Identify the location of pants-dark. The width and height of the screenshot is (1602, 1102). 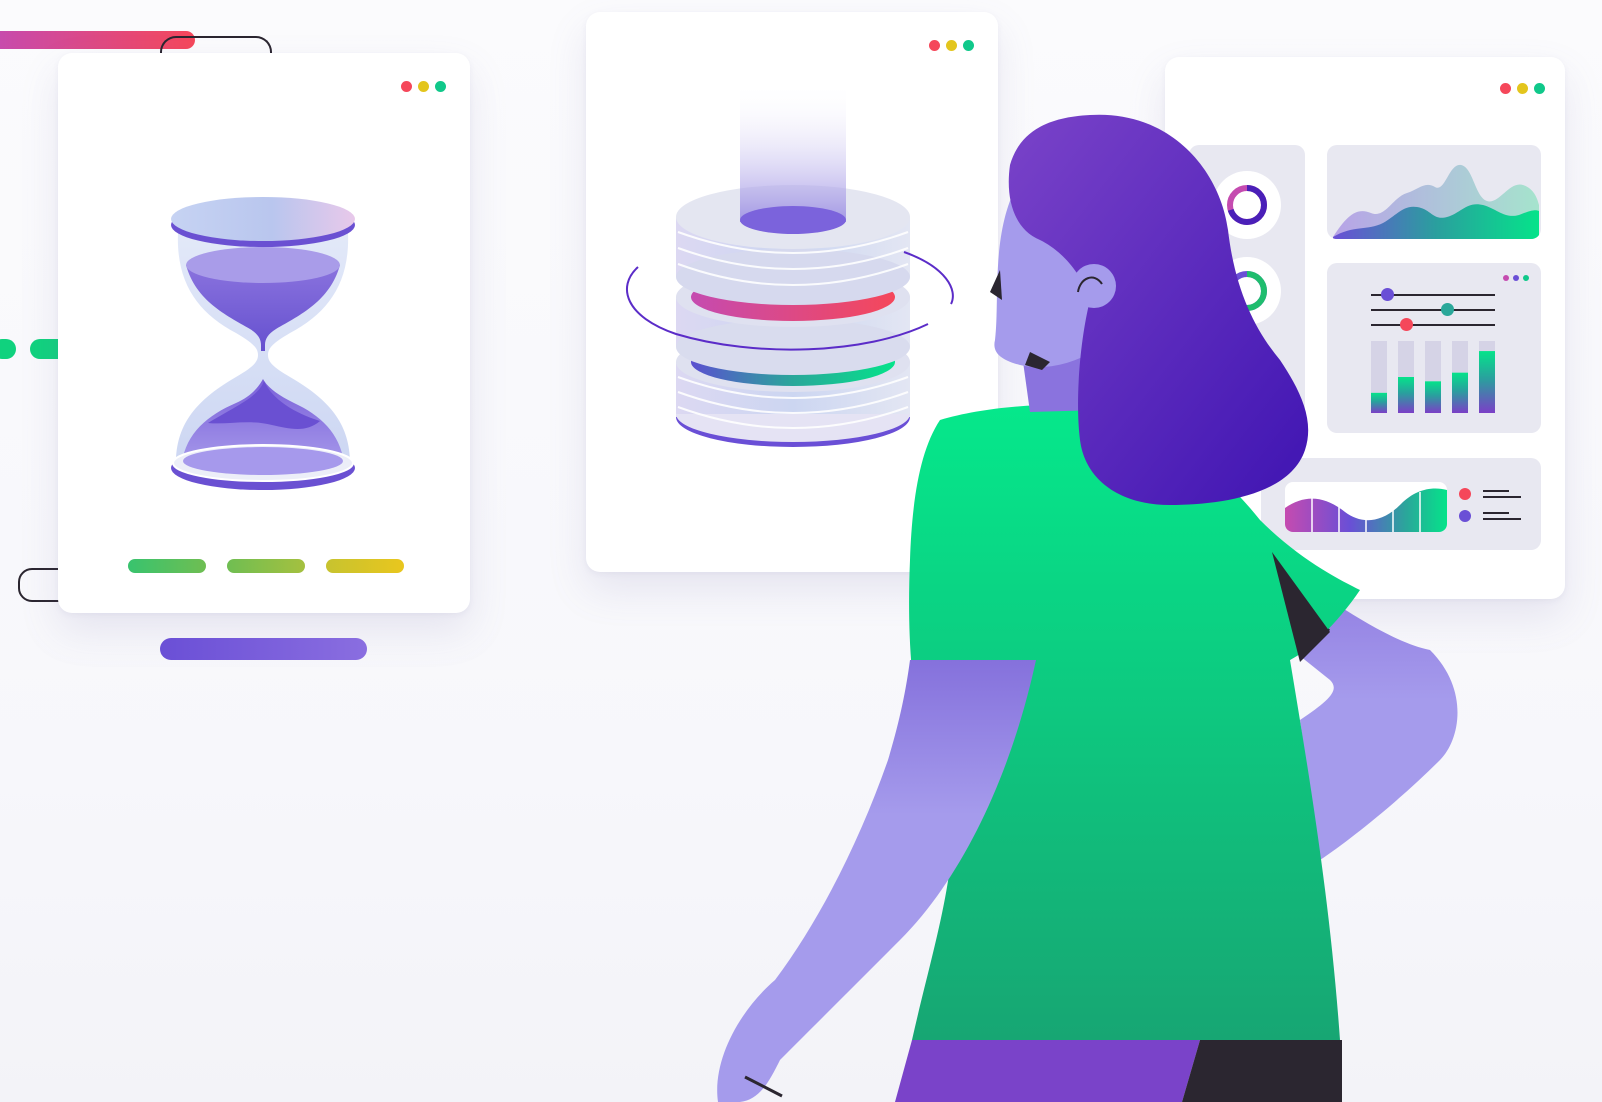
(1262, 1071).